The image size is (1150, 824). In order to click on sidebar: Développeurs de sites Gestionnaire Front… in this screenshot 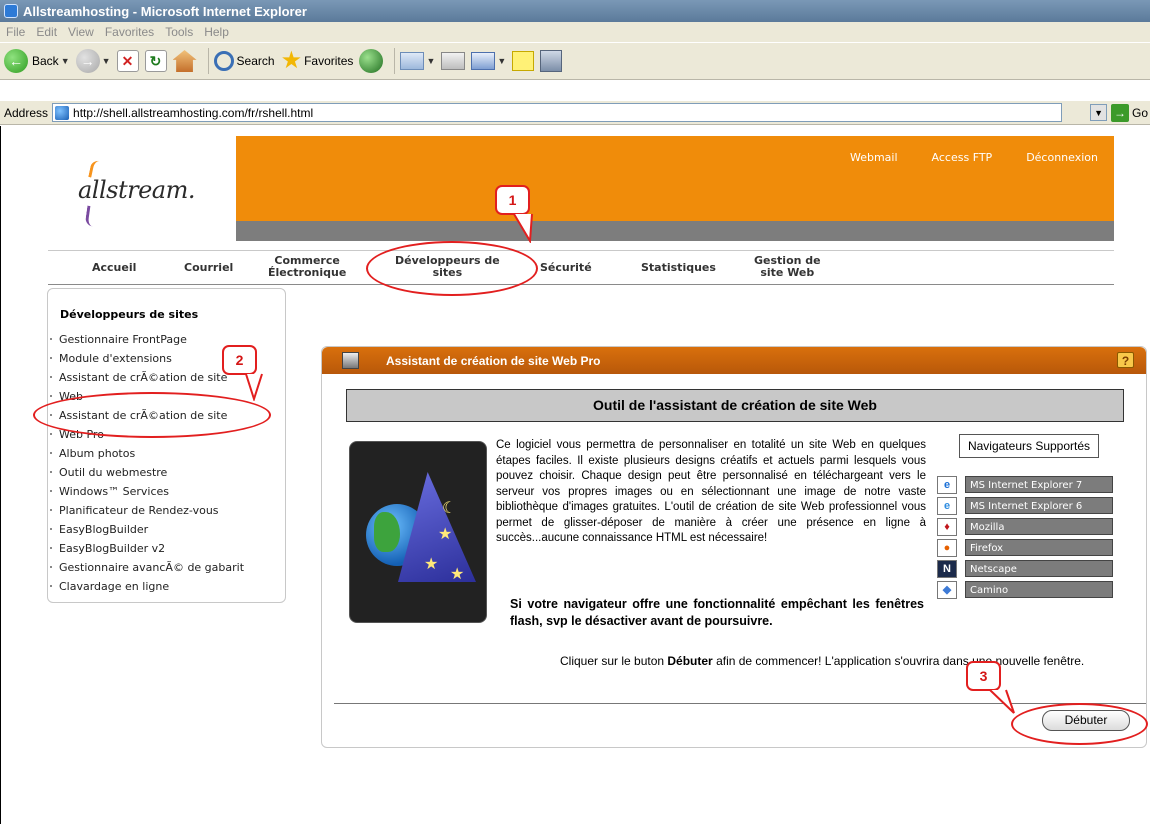, I will do `click(166, 445)`.